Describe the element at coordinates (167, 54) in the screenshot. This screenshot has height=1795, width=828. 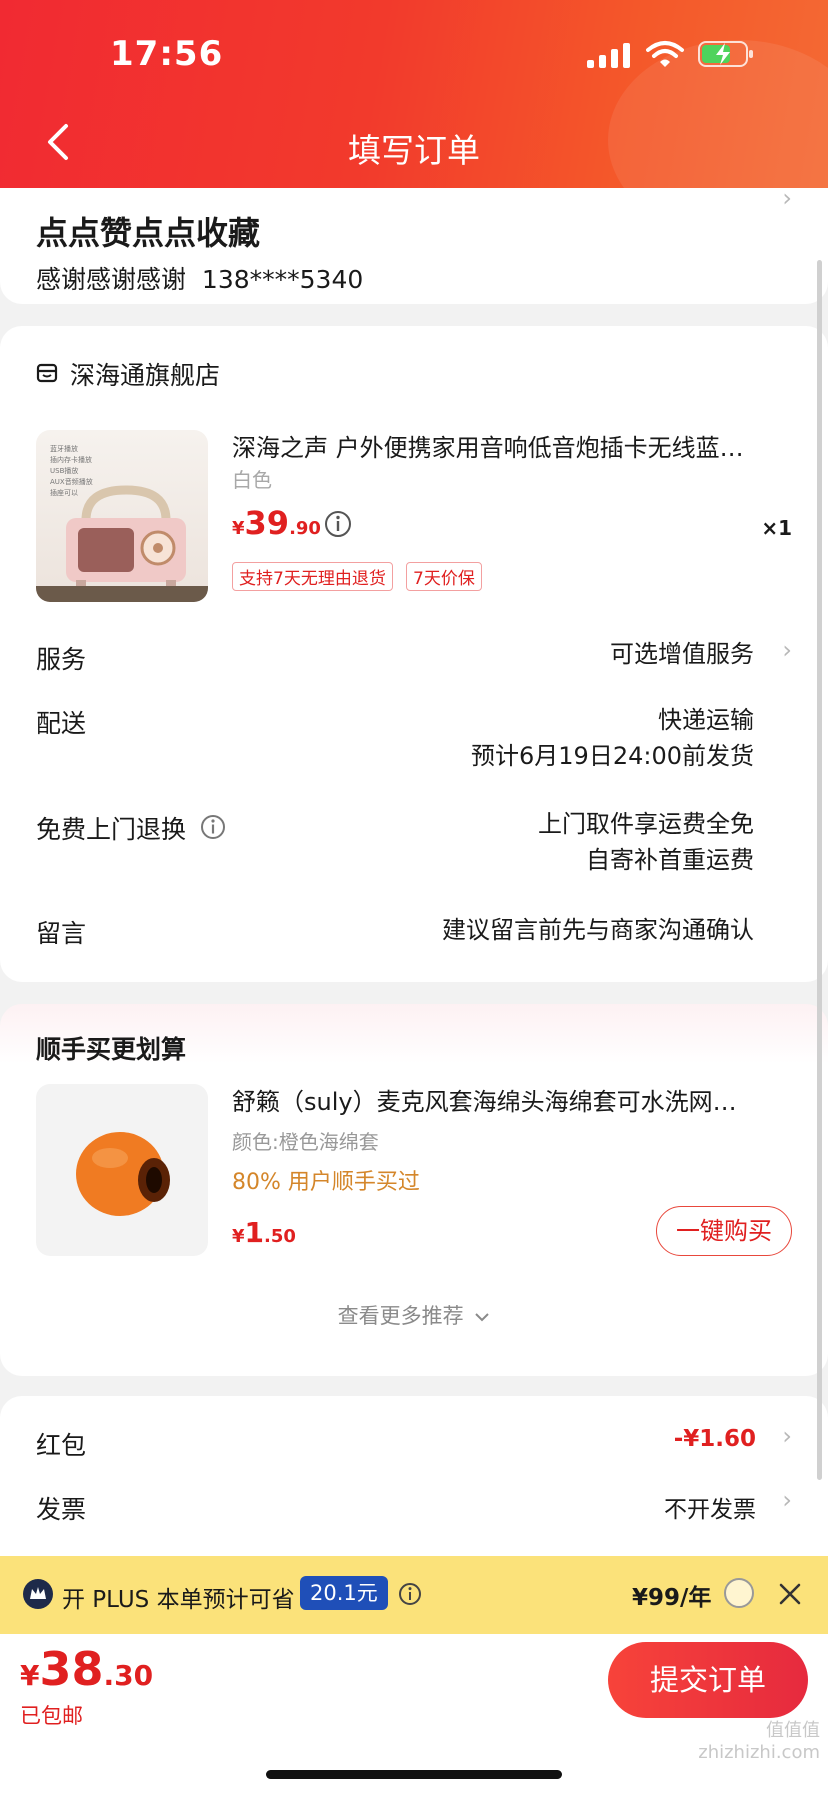
I see `status-time: 17:56` at that location.